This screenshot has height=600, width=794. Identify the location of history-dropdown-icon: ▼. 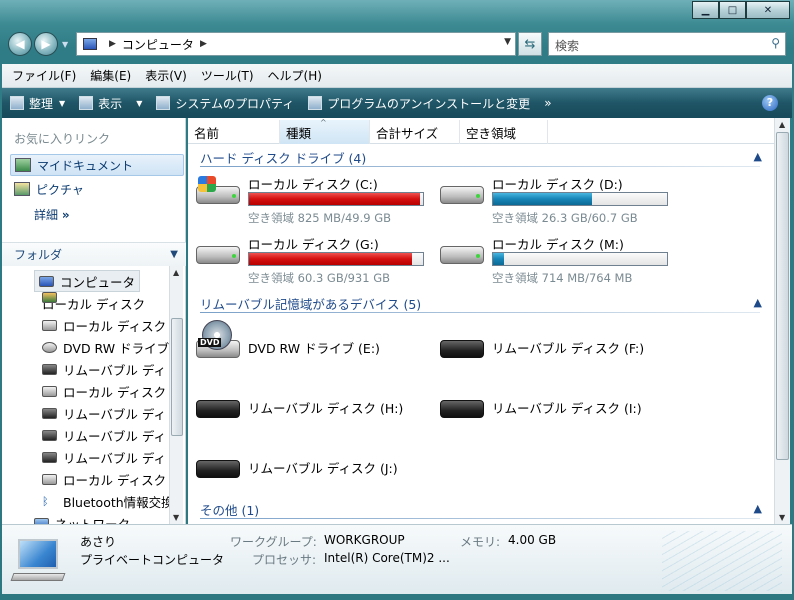
(65, 44).